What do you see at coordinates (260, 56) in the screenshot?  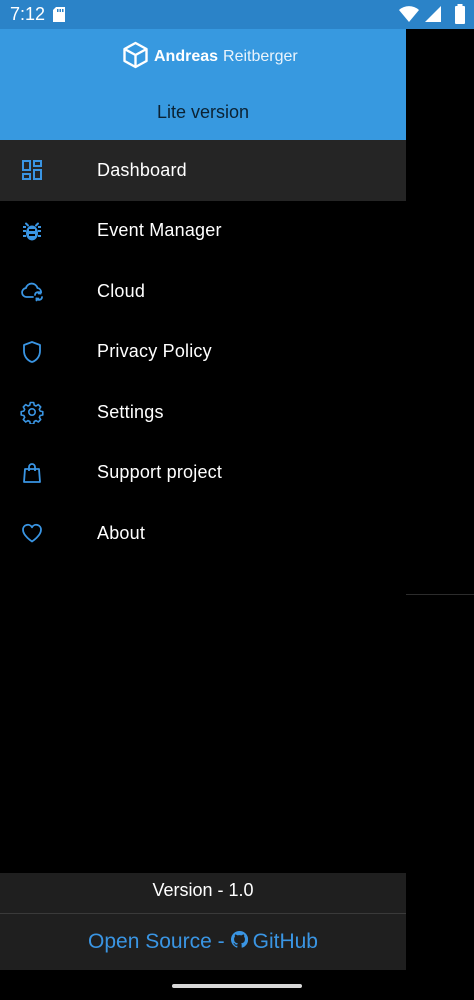 I see `brand-name-light: Reitberger` at bounding box center [260, 56].